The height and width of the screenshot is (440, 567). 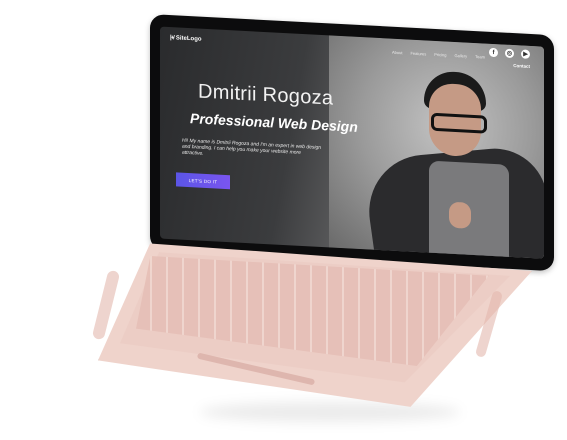 What do you see at coordinates (459, 123) in the screenshot?
I see `photo-glasses` at bounding box center [459, 123].